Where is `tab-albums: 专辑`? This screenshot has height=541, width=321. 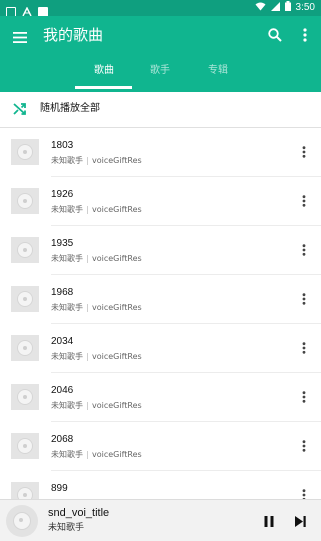
tab-albums: 专辑 is located at coordinates (218, 71).